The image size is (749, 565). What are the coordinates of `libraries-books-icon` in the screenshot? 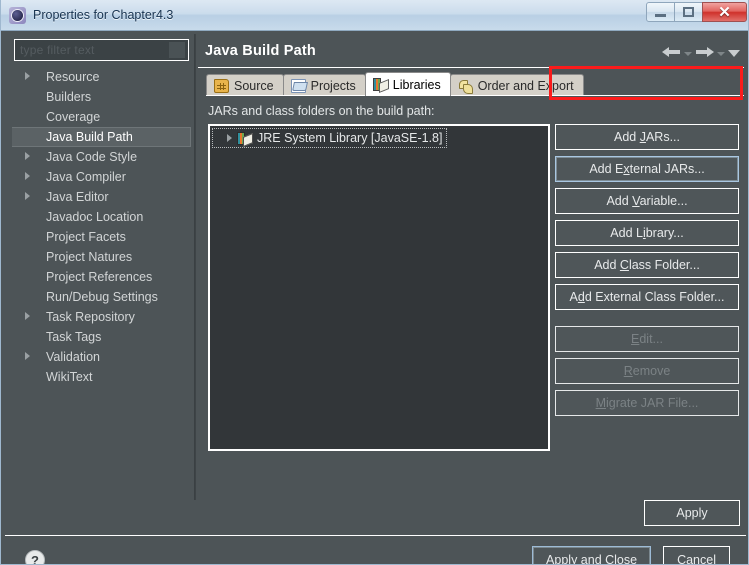 It's located at (380, 84).